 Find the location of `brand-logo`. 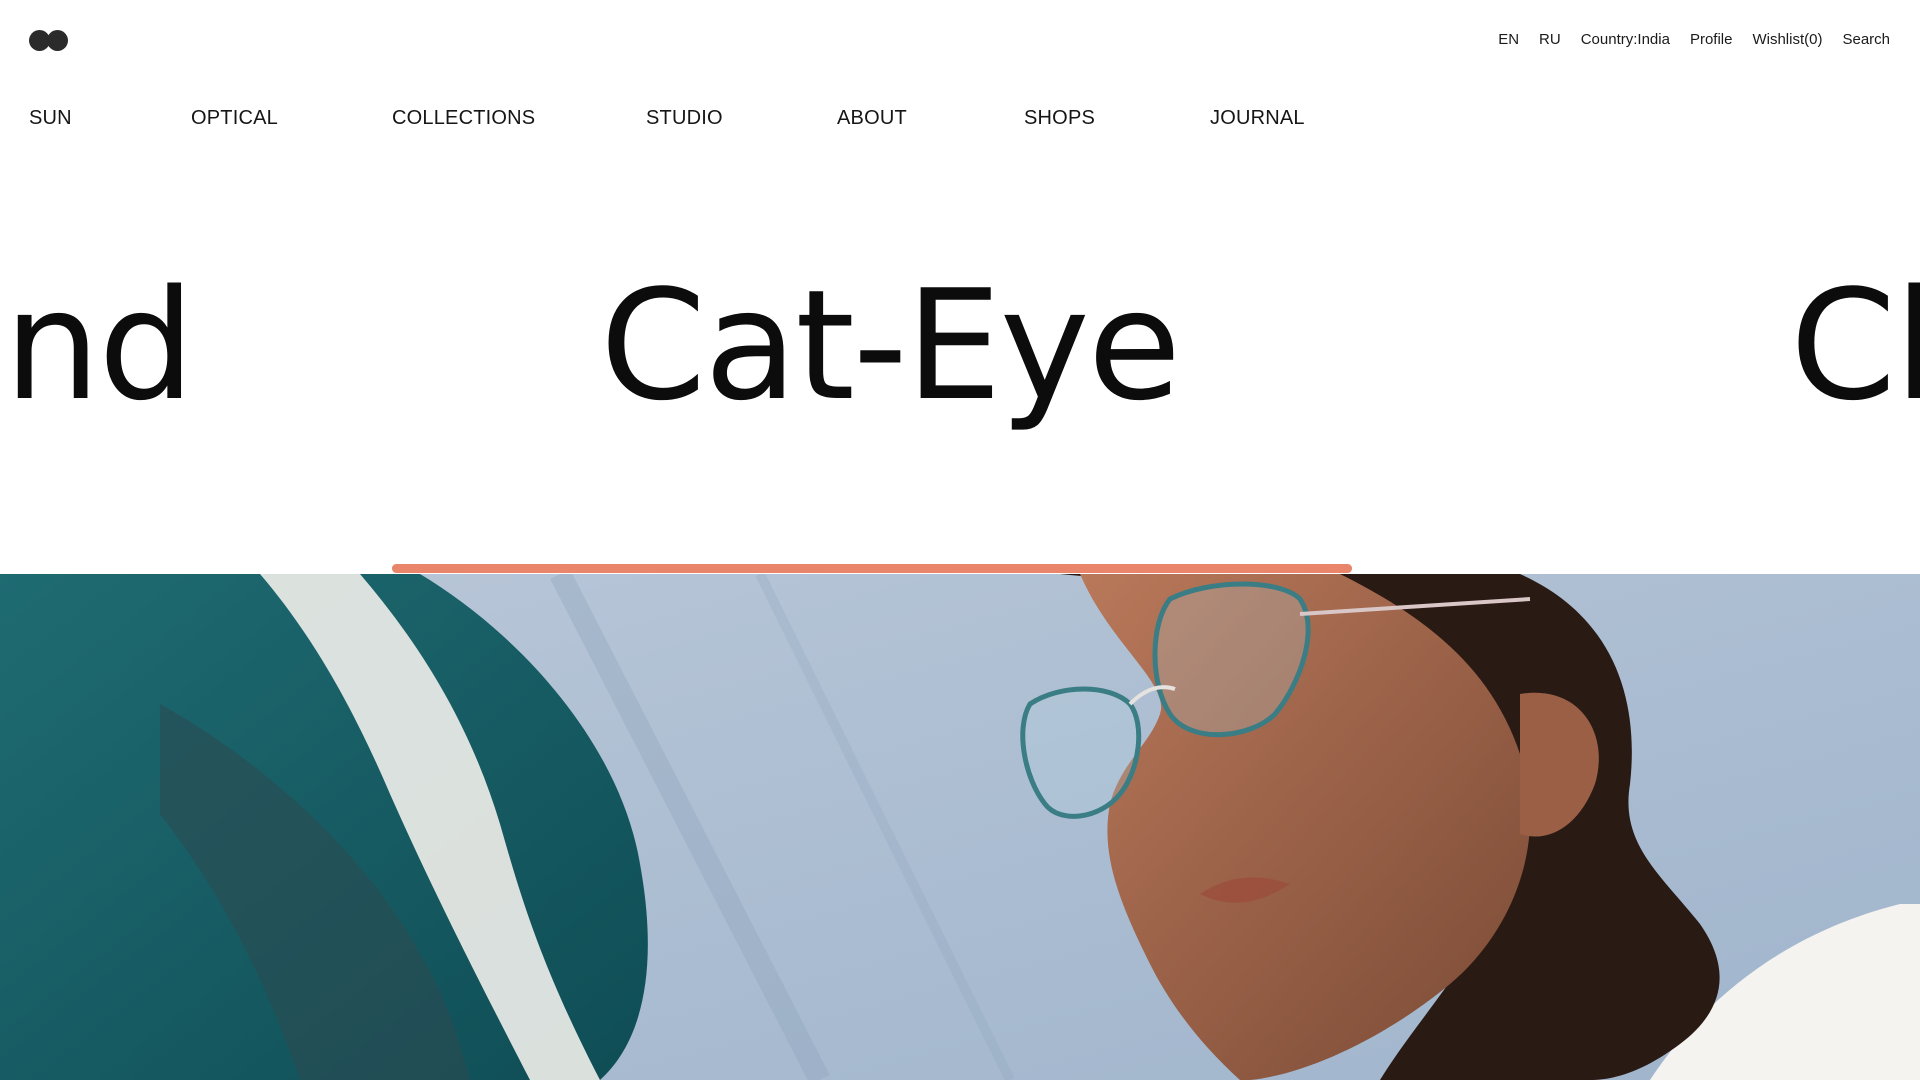

brand-logo is located at coordinates (50, 40).